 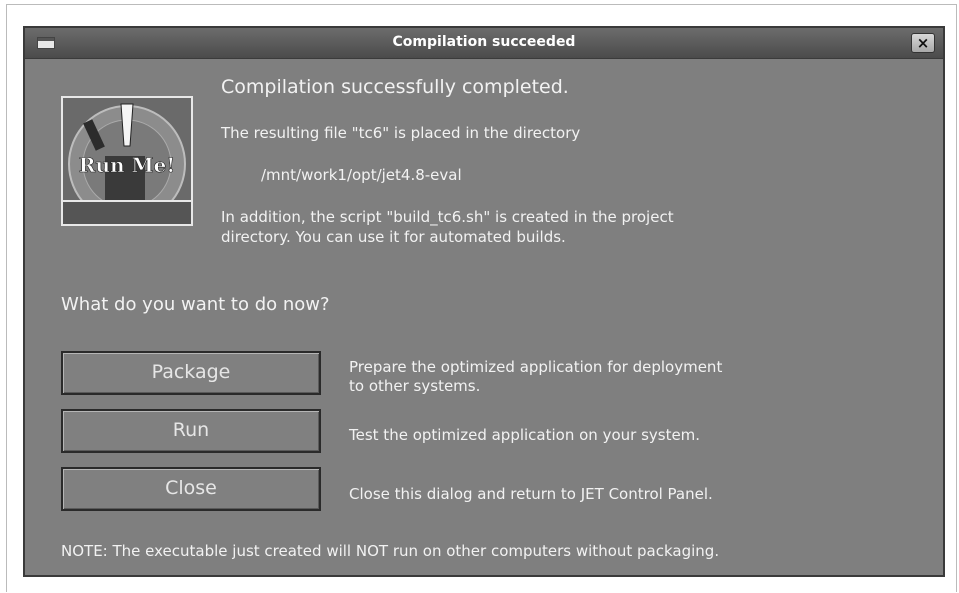 I want to click on logo-text: Run Me!, so click(x=127, y=165).